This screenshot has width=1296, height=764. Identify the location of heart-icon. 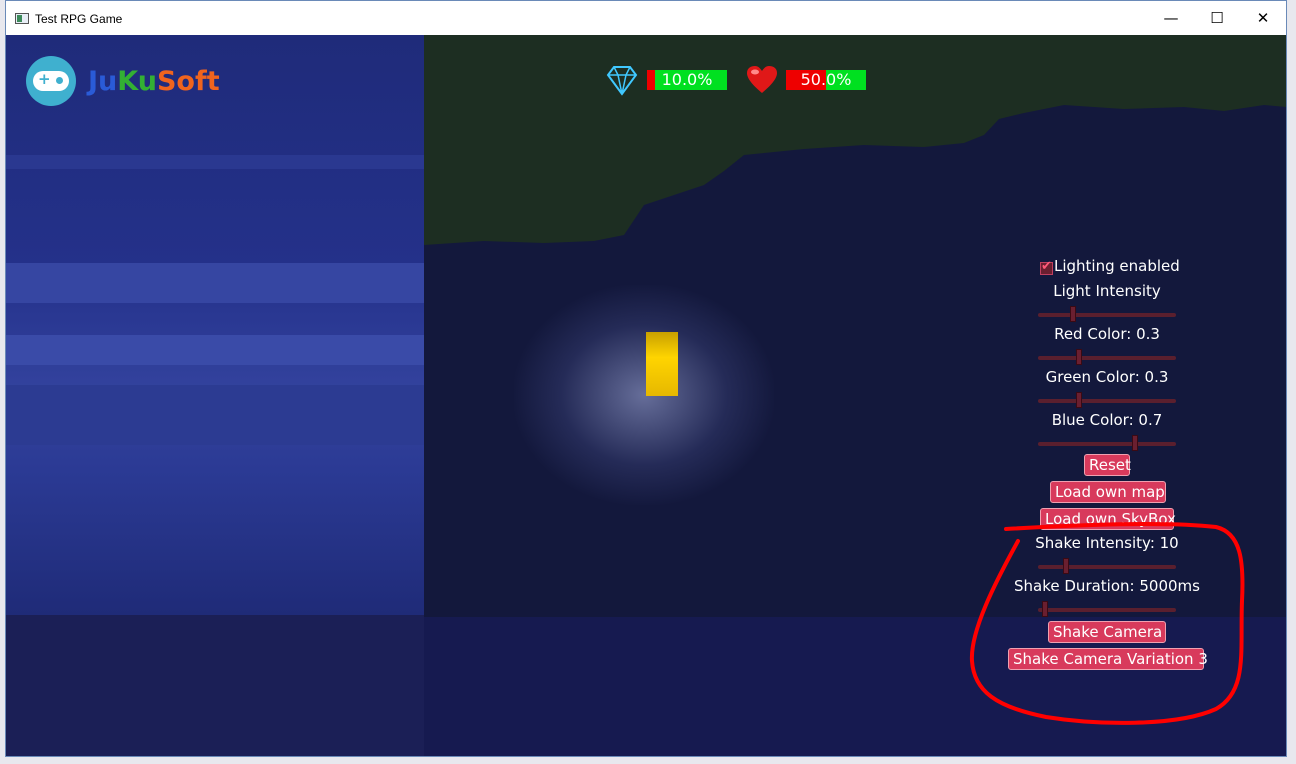
(762, 79).